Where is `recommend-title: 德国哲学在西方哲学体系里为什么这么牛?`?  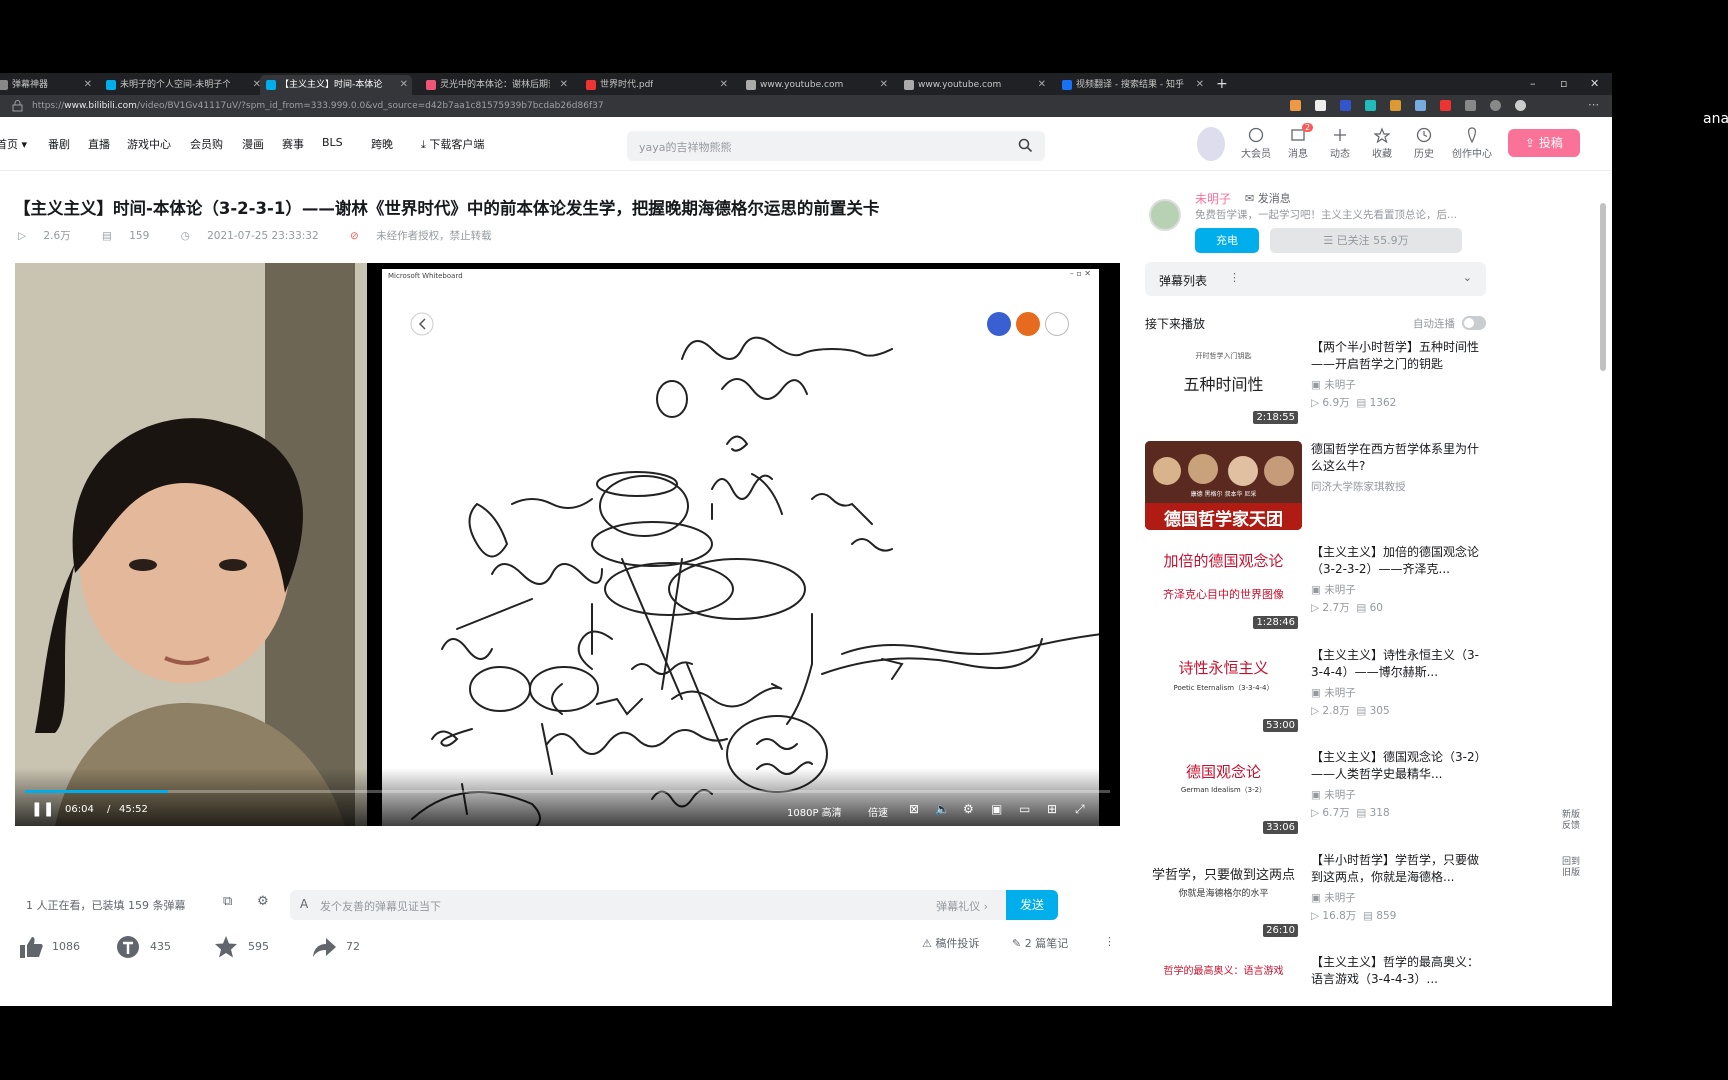 recommend-title: 德国哲学在西方哲学体系里为什么这么牛? is located at coordinates (1399, 458).